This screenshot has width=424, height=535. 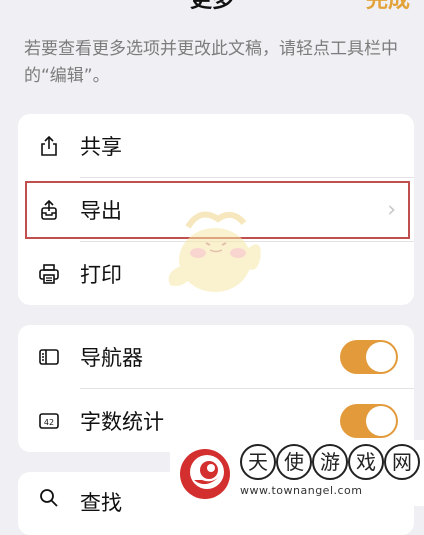 I want to click on navigator-label: 导航器, so click(x=111, y=357).